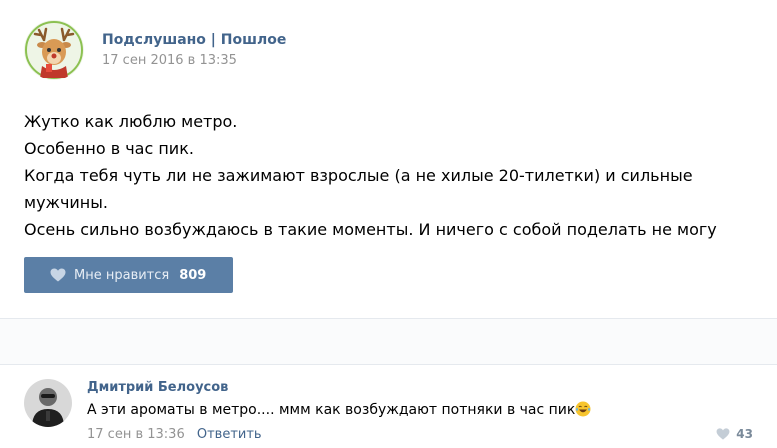 The image size is (777, 448). Describe the element at coordinates (583, 409) in the screenshot. I see `laughing-tears-emoji-icon` at that location.